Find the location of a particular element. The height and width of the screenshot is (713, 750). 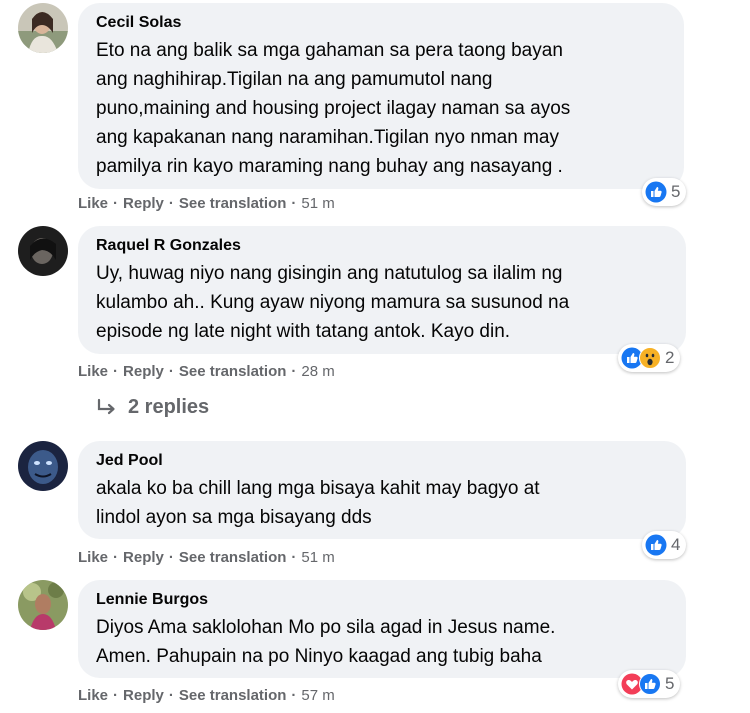

reaction-count: 4 is located at coordinates (676, 544).